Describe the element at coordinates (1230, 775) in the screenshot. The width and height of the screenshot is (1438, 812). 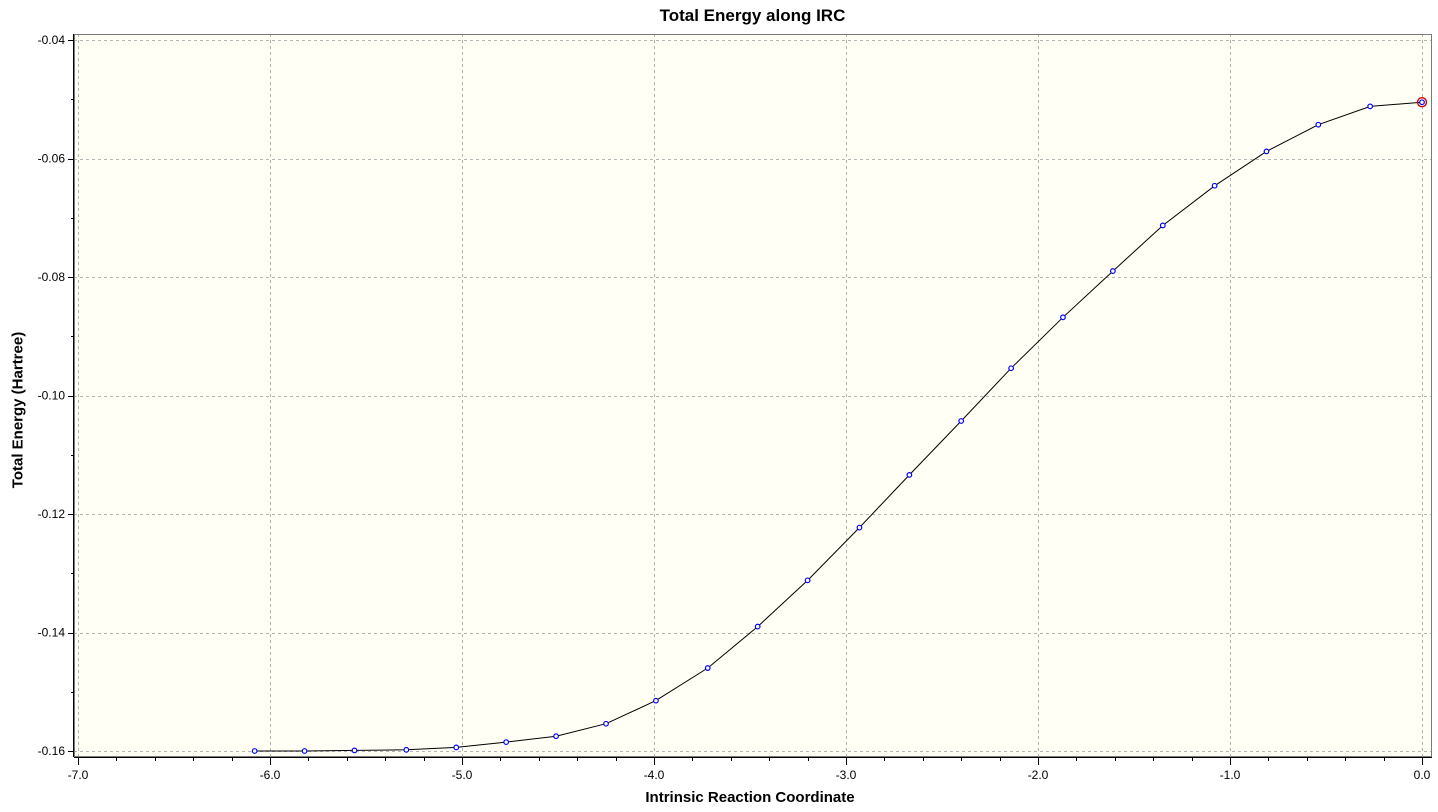
I see `x-tick-label: -1.0` at that location.